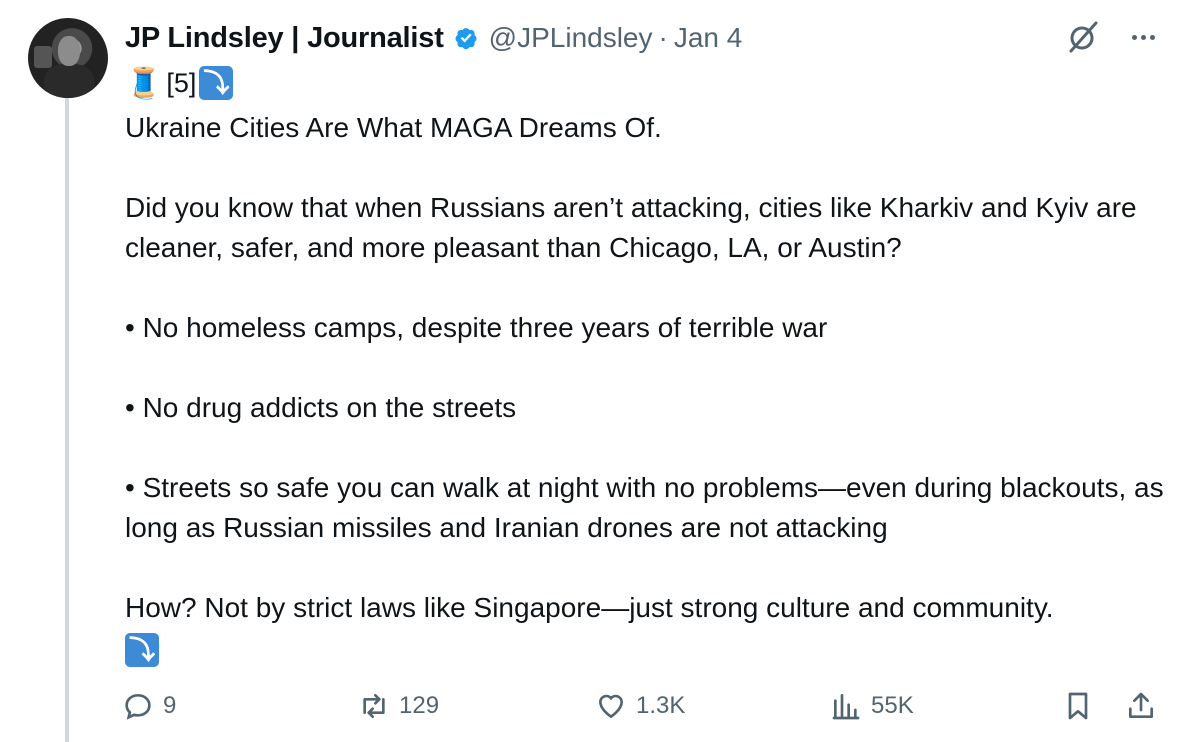 Image resolution: width=1184 pixels, height=742 pixels. I want to click on grok-icon, so click(1083, 37).